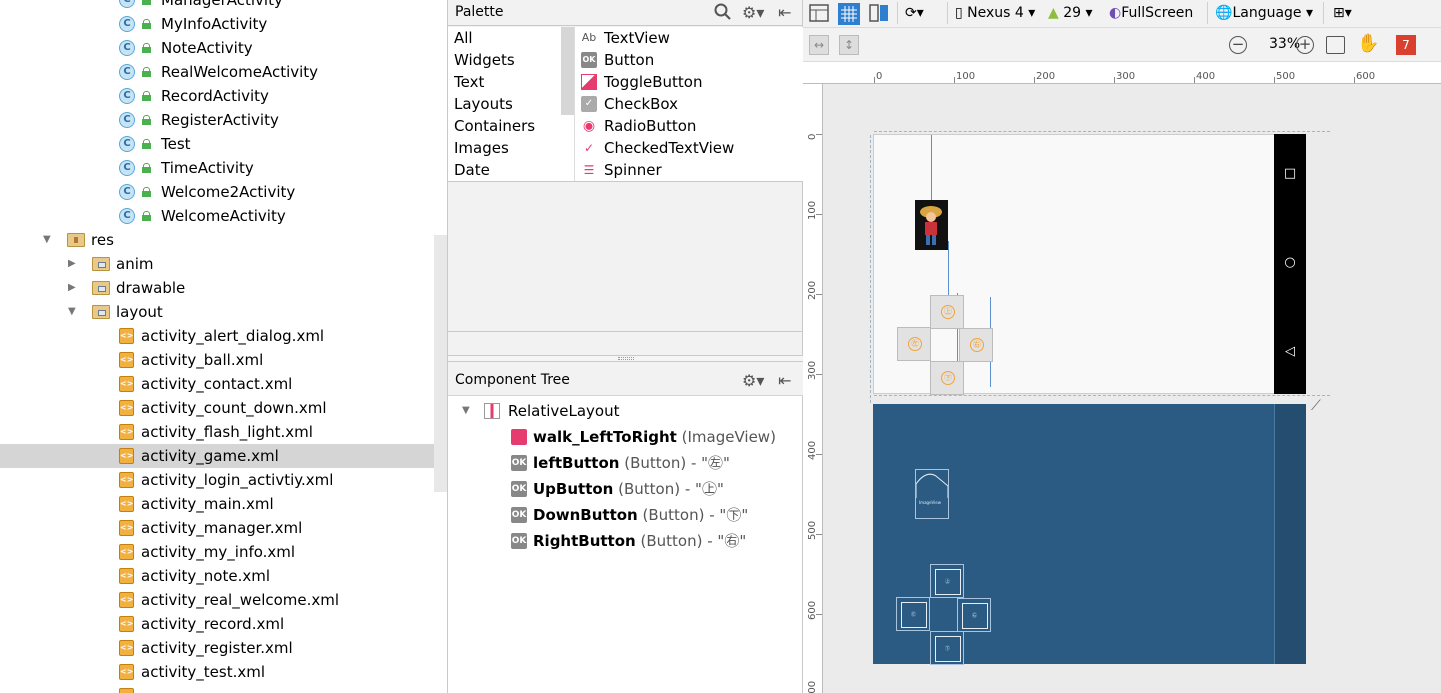 The image size is (1441, 693). I want to click on palette-categories-scrollbar, so click(567, 71).